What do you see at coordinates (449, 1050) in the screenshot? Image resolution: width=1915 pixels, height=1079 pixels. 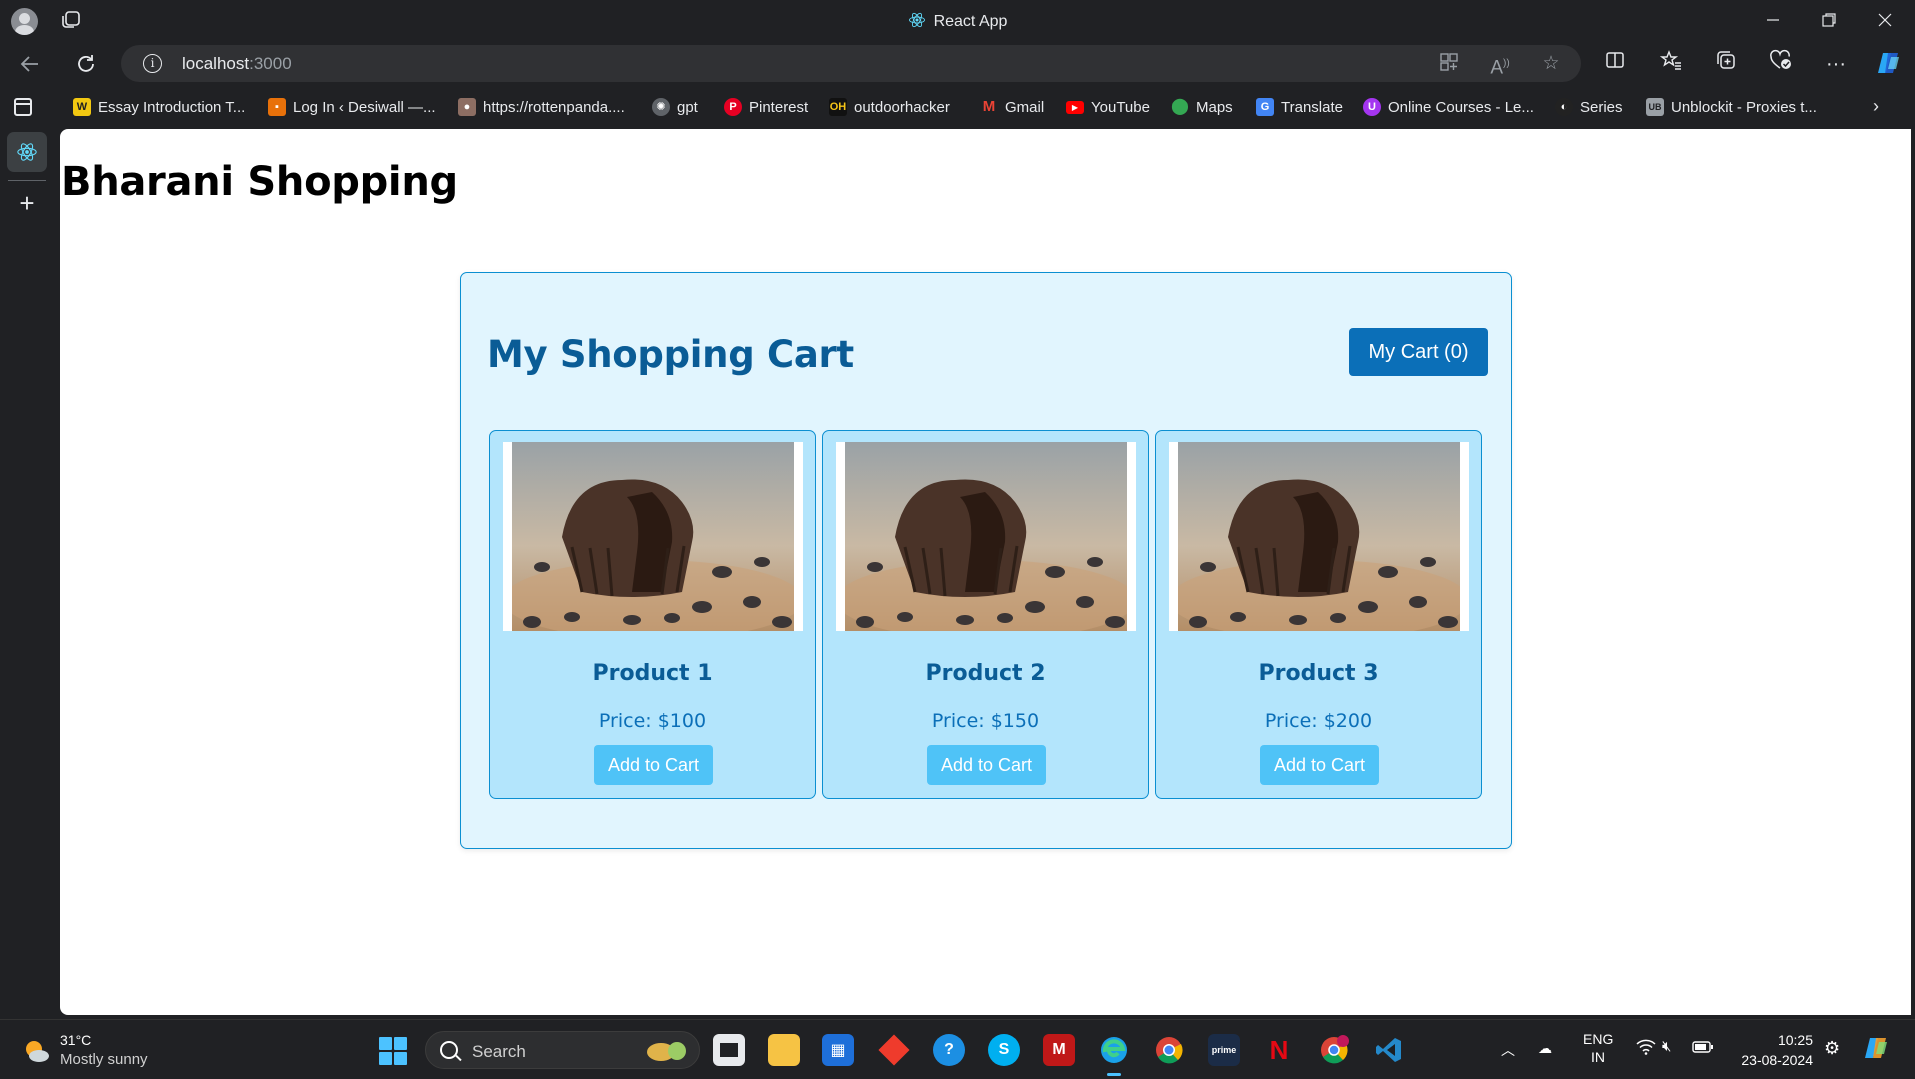 I see `search-icon` at bounding box center [449, 1050].